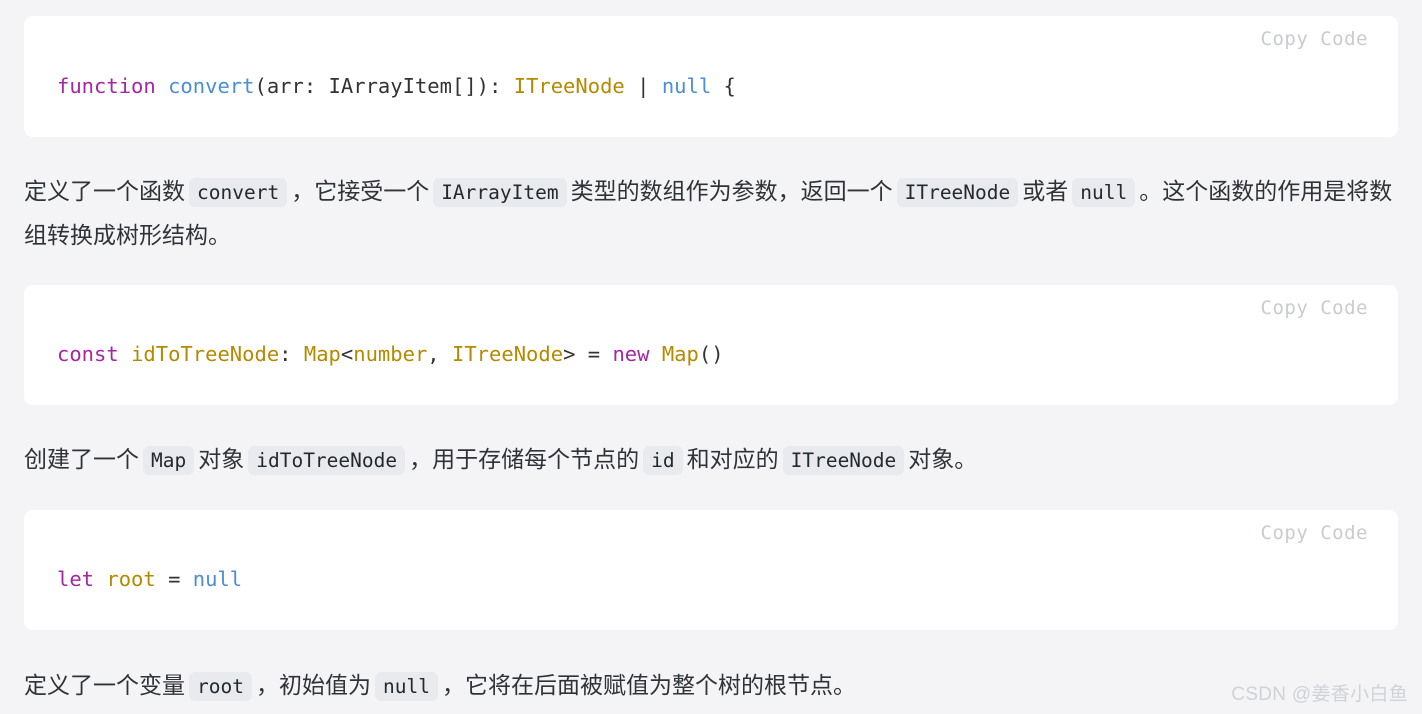 The image size is (1422, 714). What do you see at coordinates (221, 459) in the screenshot?
I see `prose-text: 对象` at bounding box center [221, 459].